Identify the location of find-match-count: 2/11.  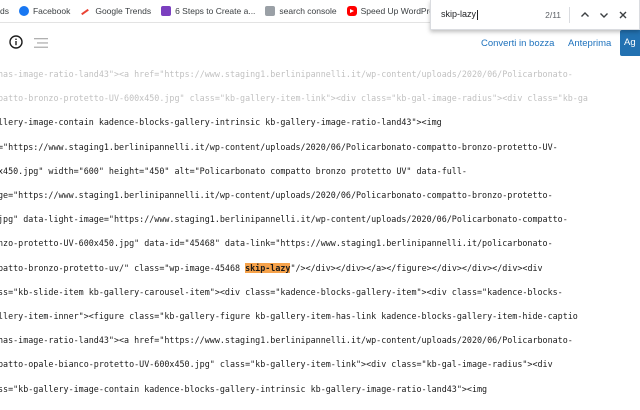
(553, 14).